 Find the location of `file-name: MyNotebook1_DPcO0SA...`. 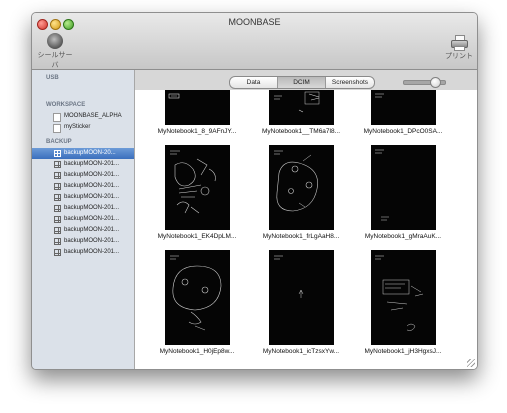

file-name: MyNotebook1_DPcO0SA... is located at coordinates (403, 131).